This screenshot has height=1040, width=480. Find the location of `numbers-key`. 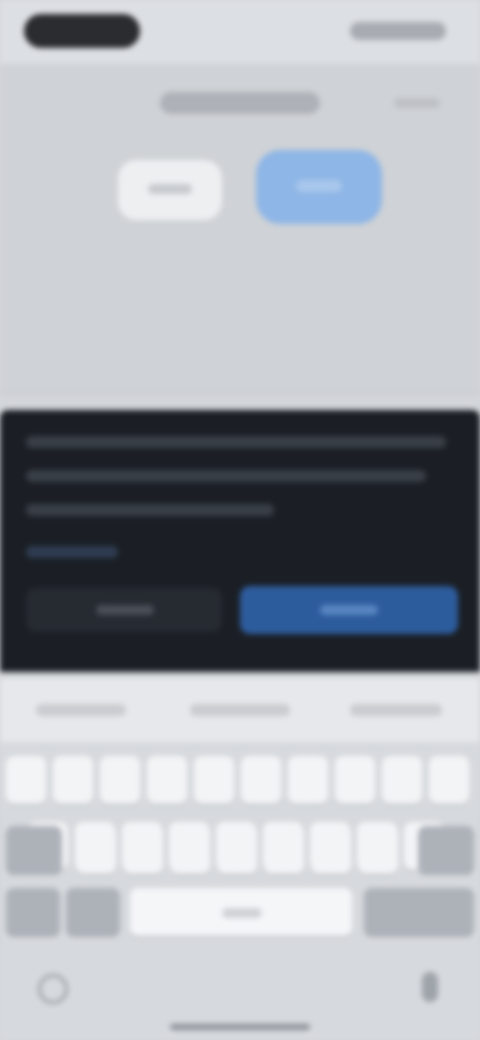

numbers-key is located at coordinates (33, 912).